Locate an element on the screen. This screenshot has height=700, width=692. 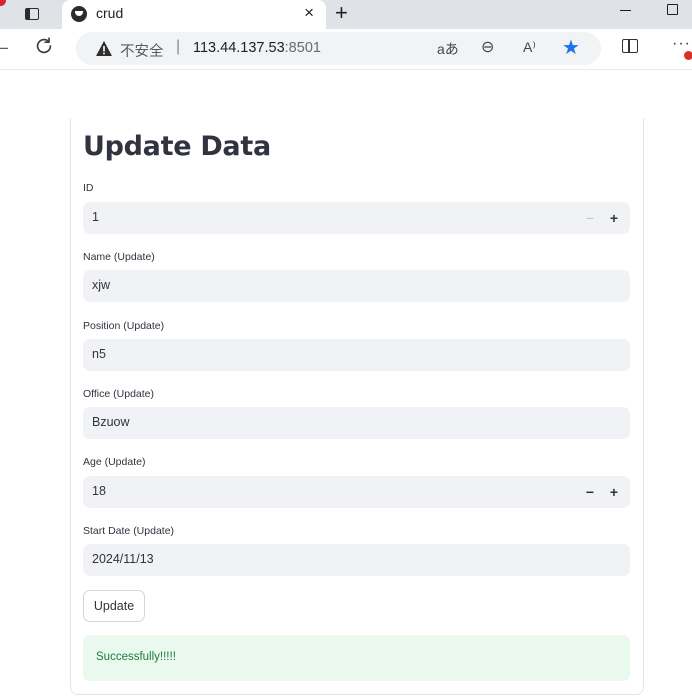
toolbar-divider is located at coordinates (346, 69).